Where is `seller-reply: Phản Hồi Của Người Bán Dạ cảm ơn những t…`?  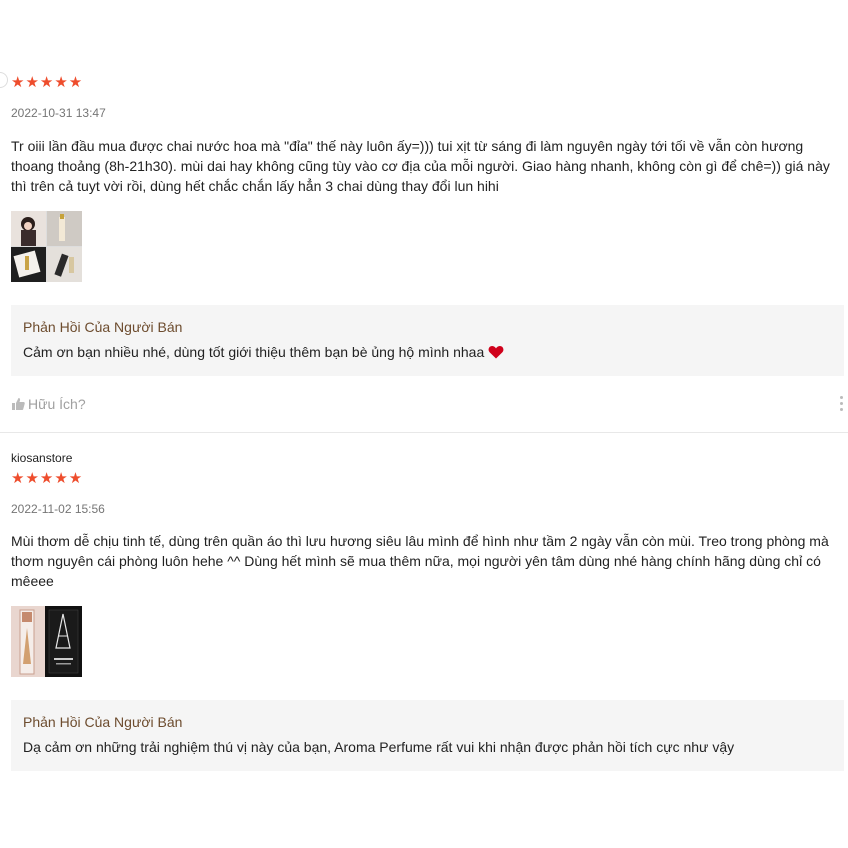
seller-reply: Phản Hồi Của Người Bán Dạ cảm ơn những t… is located at coordinates (427, 735).